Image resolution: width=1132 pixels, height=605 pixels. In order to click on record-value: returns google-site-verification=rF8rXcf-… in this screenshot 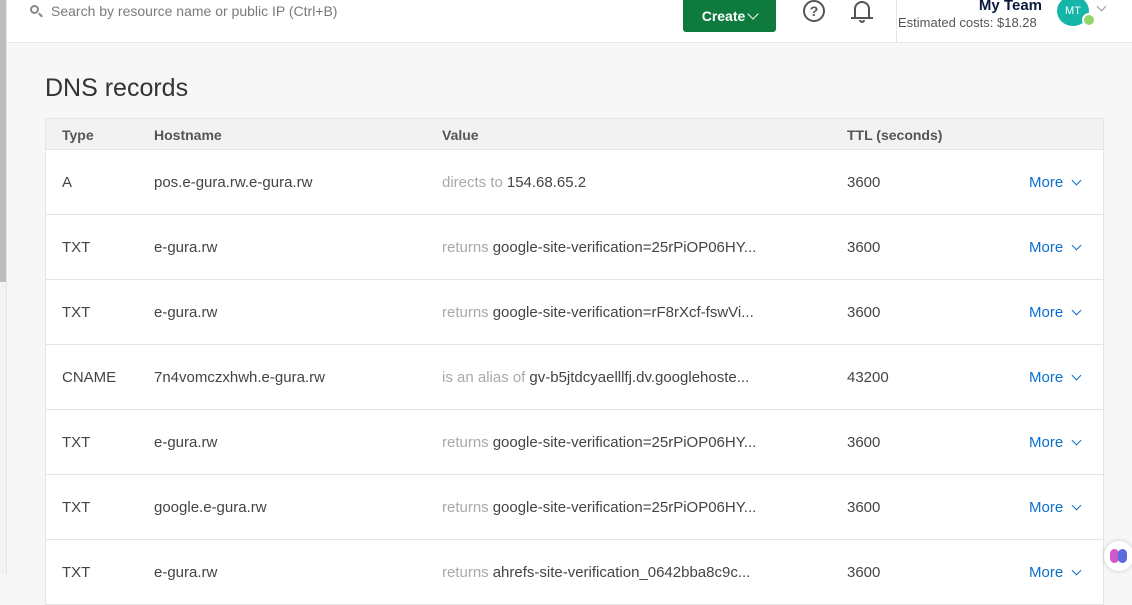, I will do `click(614, 312)`.